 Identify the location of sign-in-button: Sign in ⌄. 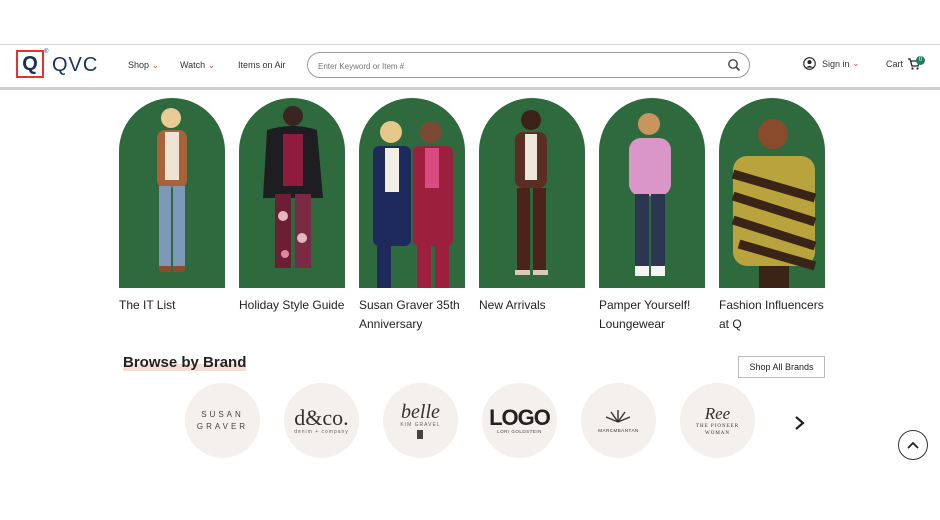
(831, 63).